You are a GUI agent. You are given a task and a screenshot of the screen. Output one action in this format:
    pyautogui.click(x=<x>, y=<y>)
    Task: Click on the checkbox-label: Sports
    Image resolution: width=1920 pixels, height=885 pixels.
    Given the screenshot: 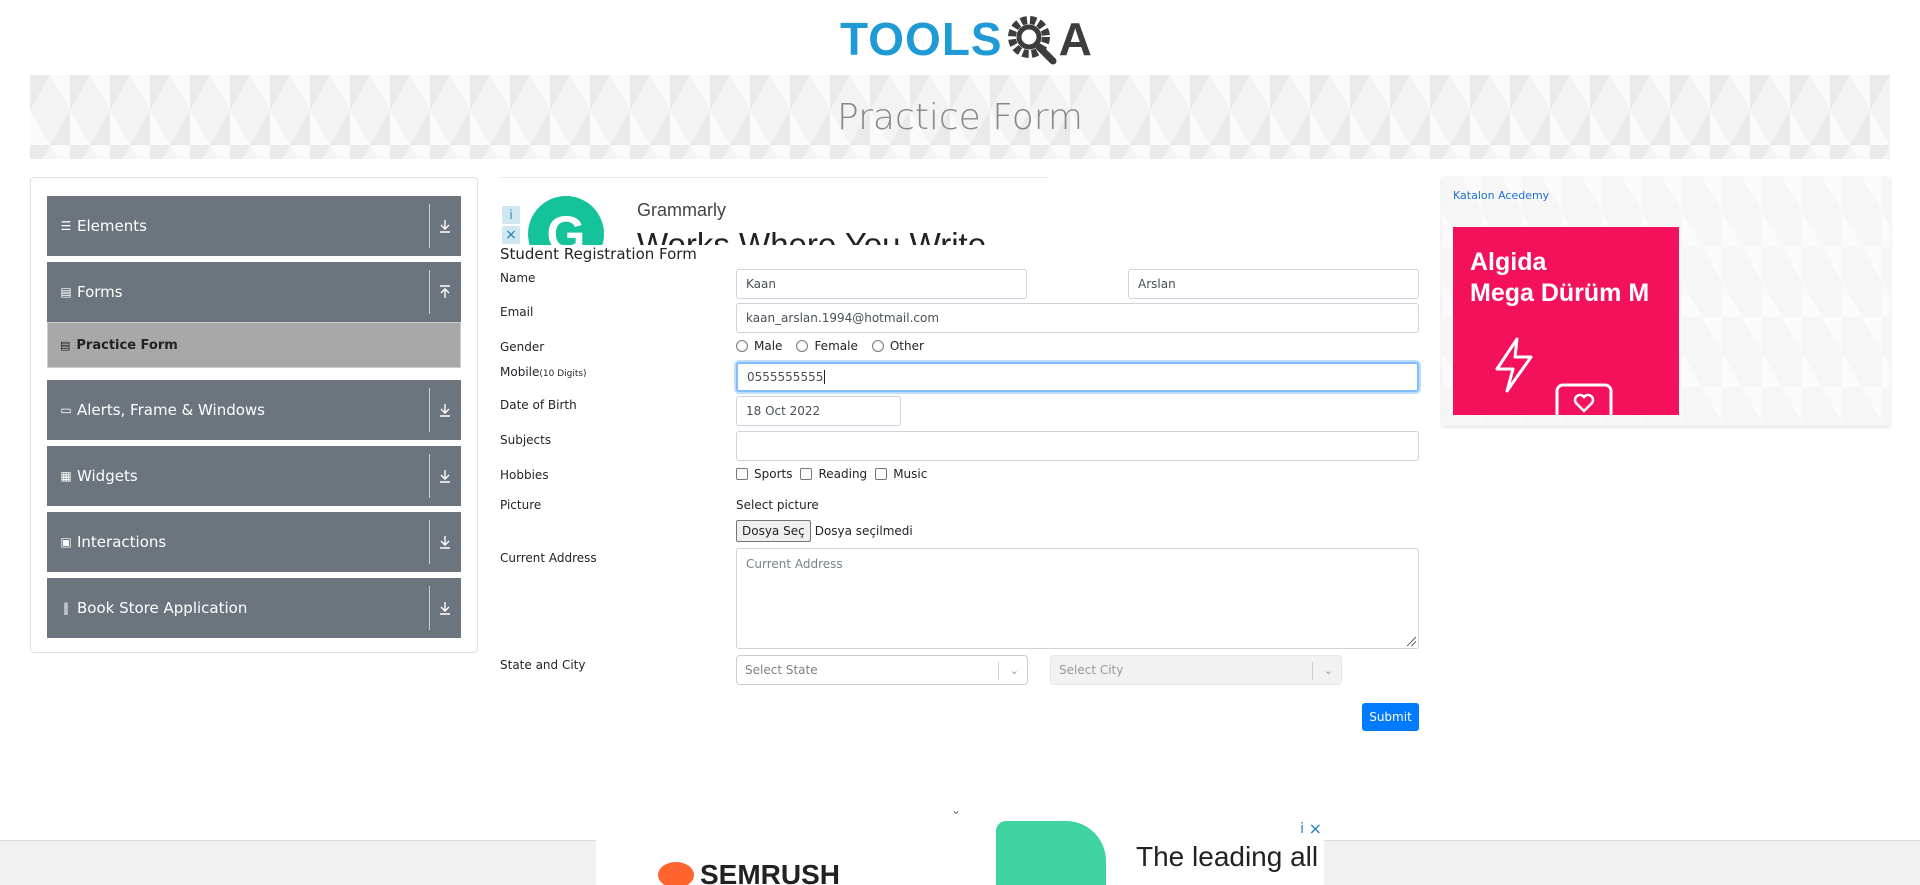 What is the action you would take?
    pyautogui.click(x=773, y=474)
    